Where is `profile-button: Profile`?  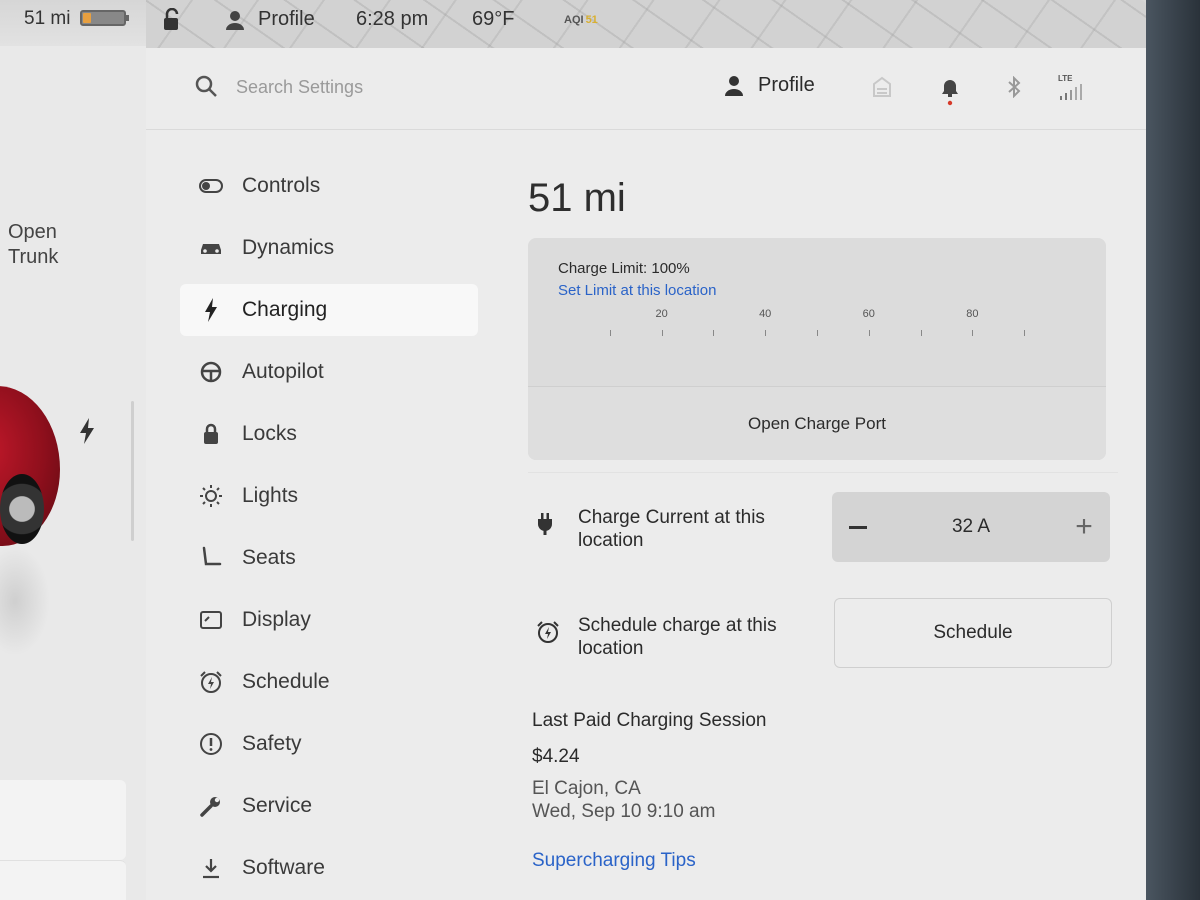 profile-button: Profile is located at coordinates (769, 85).